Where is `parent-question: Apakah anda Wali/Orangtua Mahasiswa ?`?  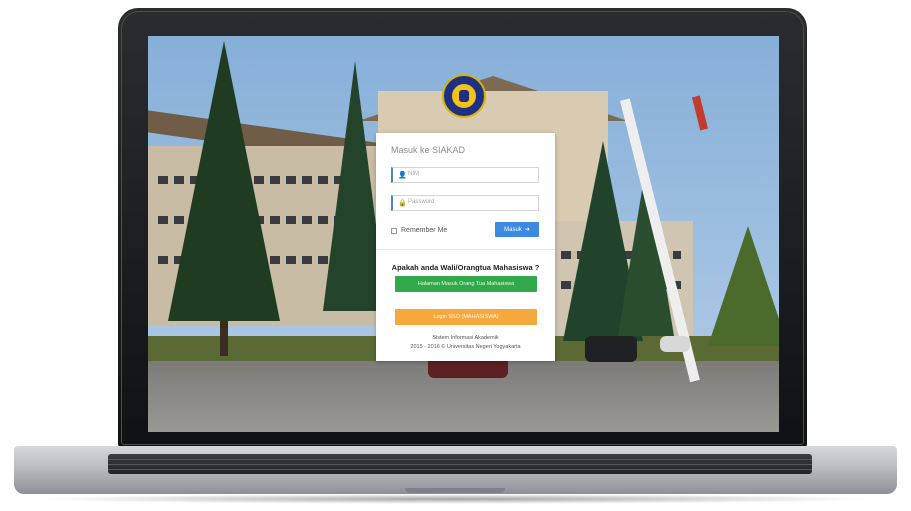 parent-question: Apakah anda Wali/Orangtua Mahasiswa ? is located at coordinates (465, 267).